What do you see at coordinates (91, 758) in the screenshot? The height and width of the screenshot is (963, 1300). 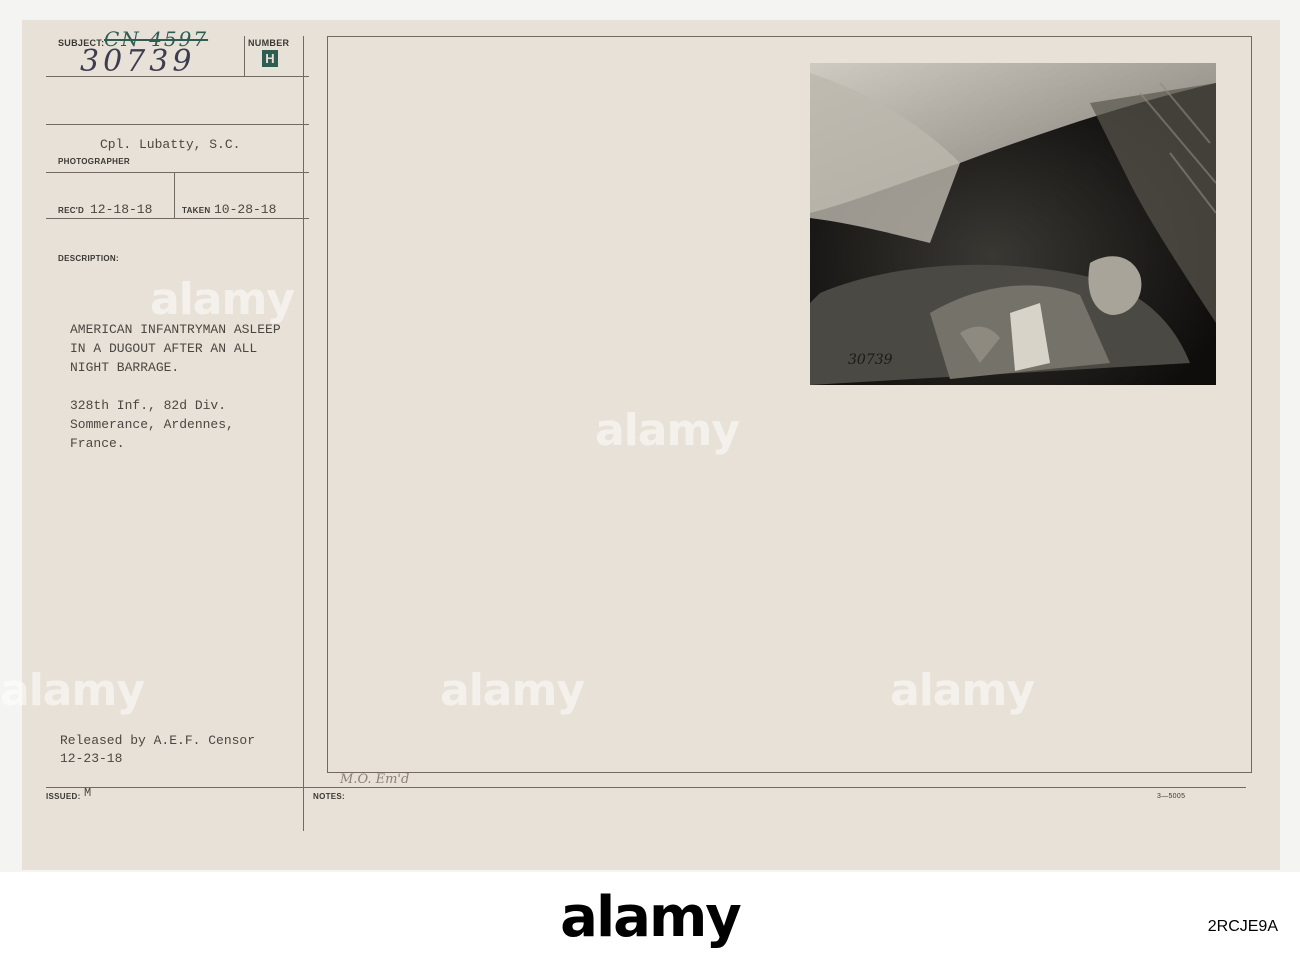 I see `release-date: 12-23-18` at bounding box center [91, 758].